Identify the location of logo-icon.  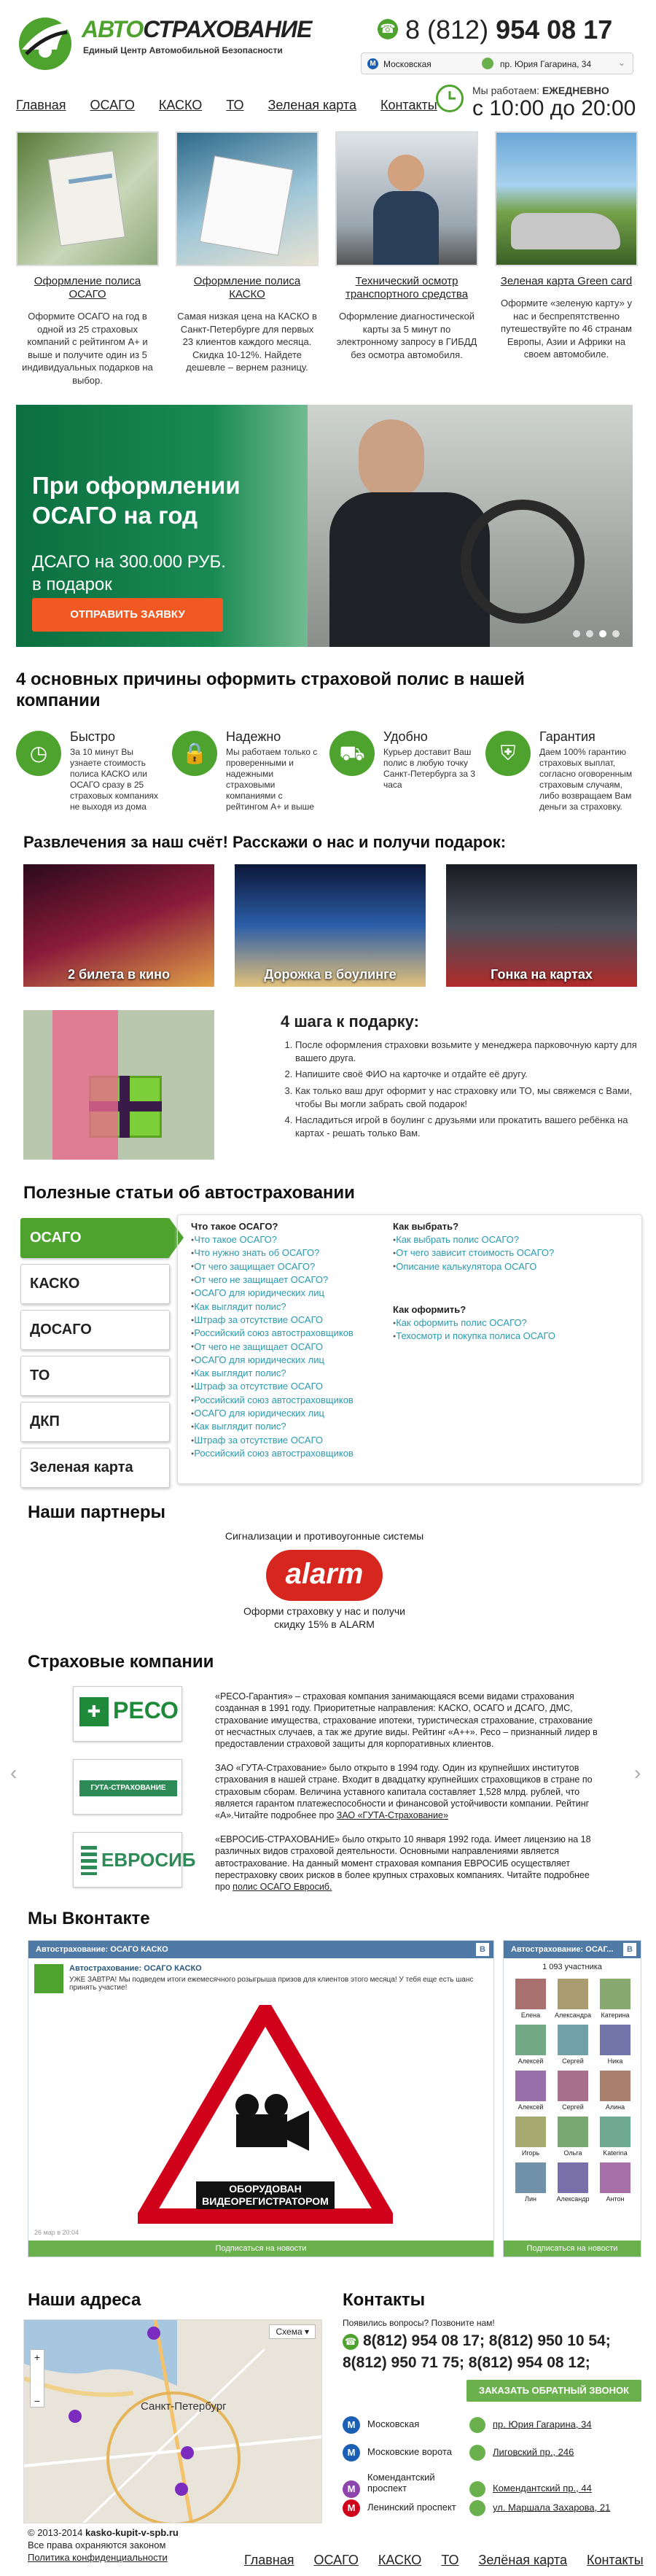
(48, 42).